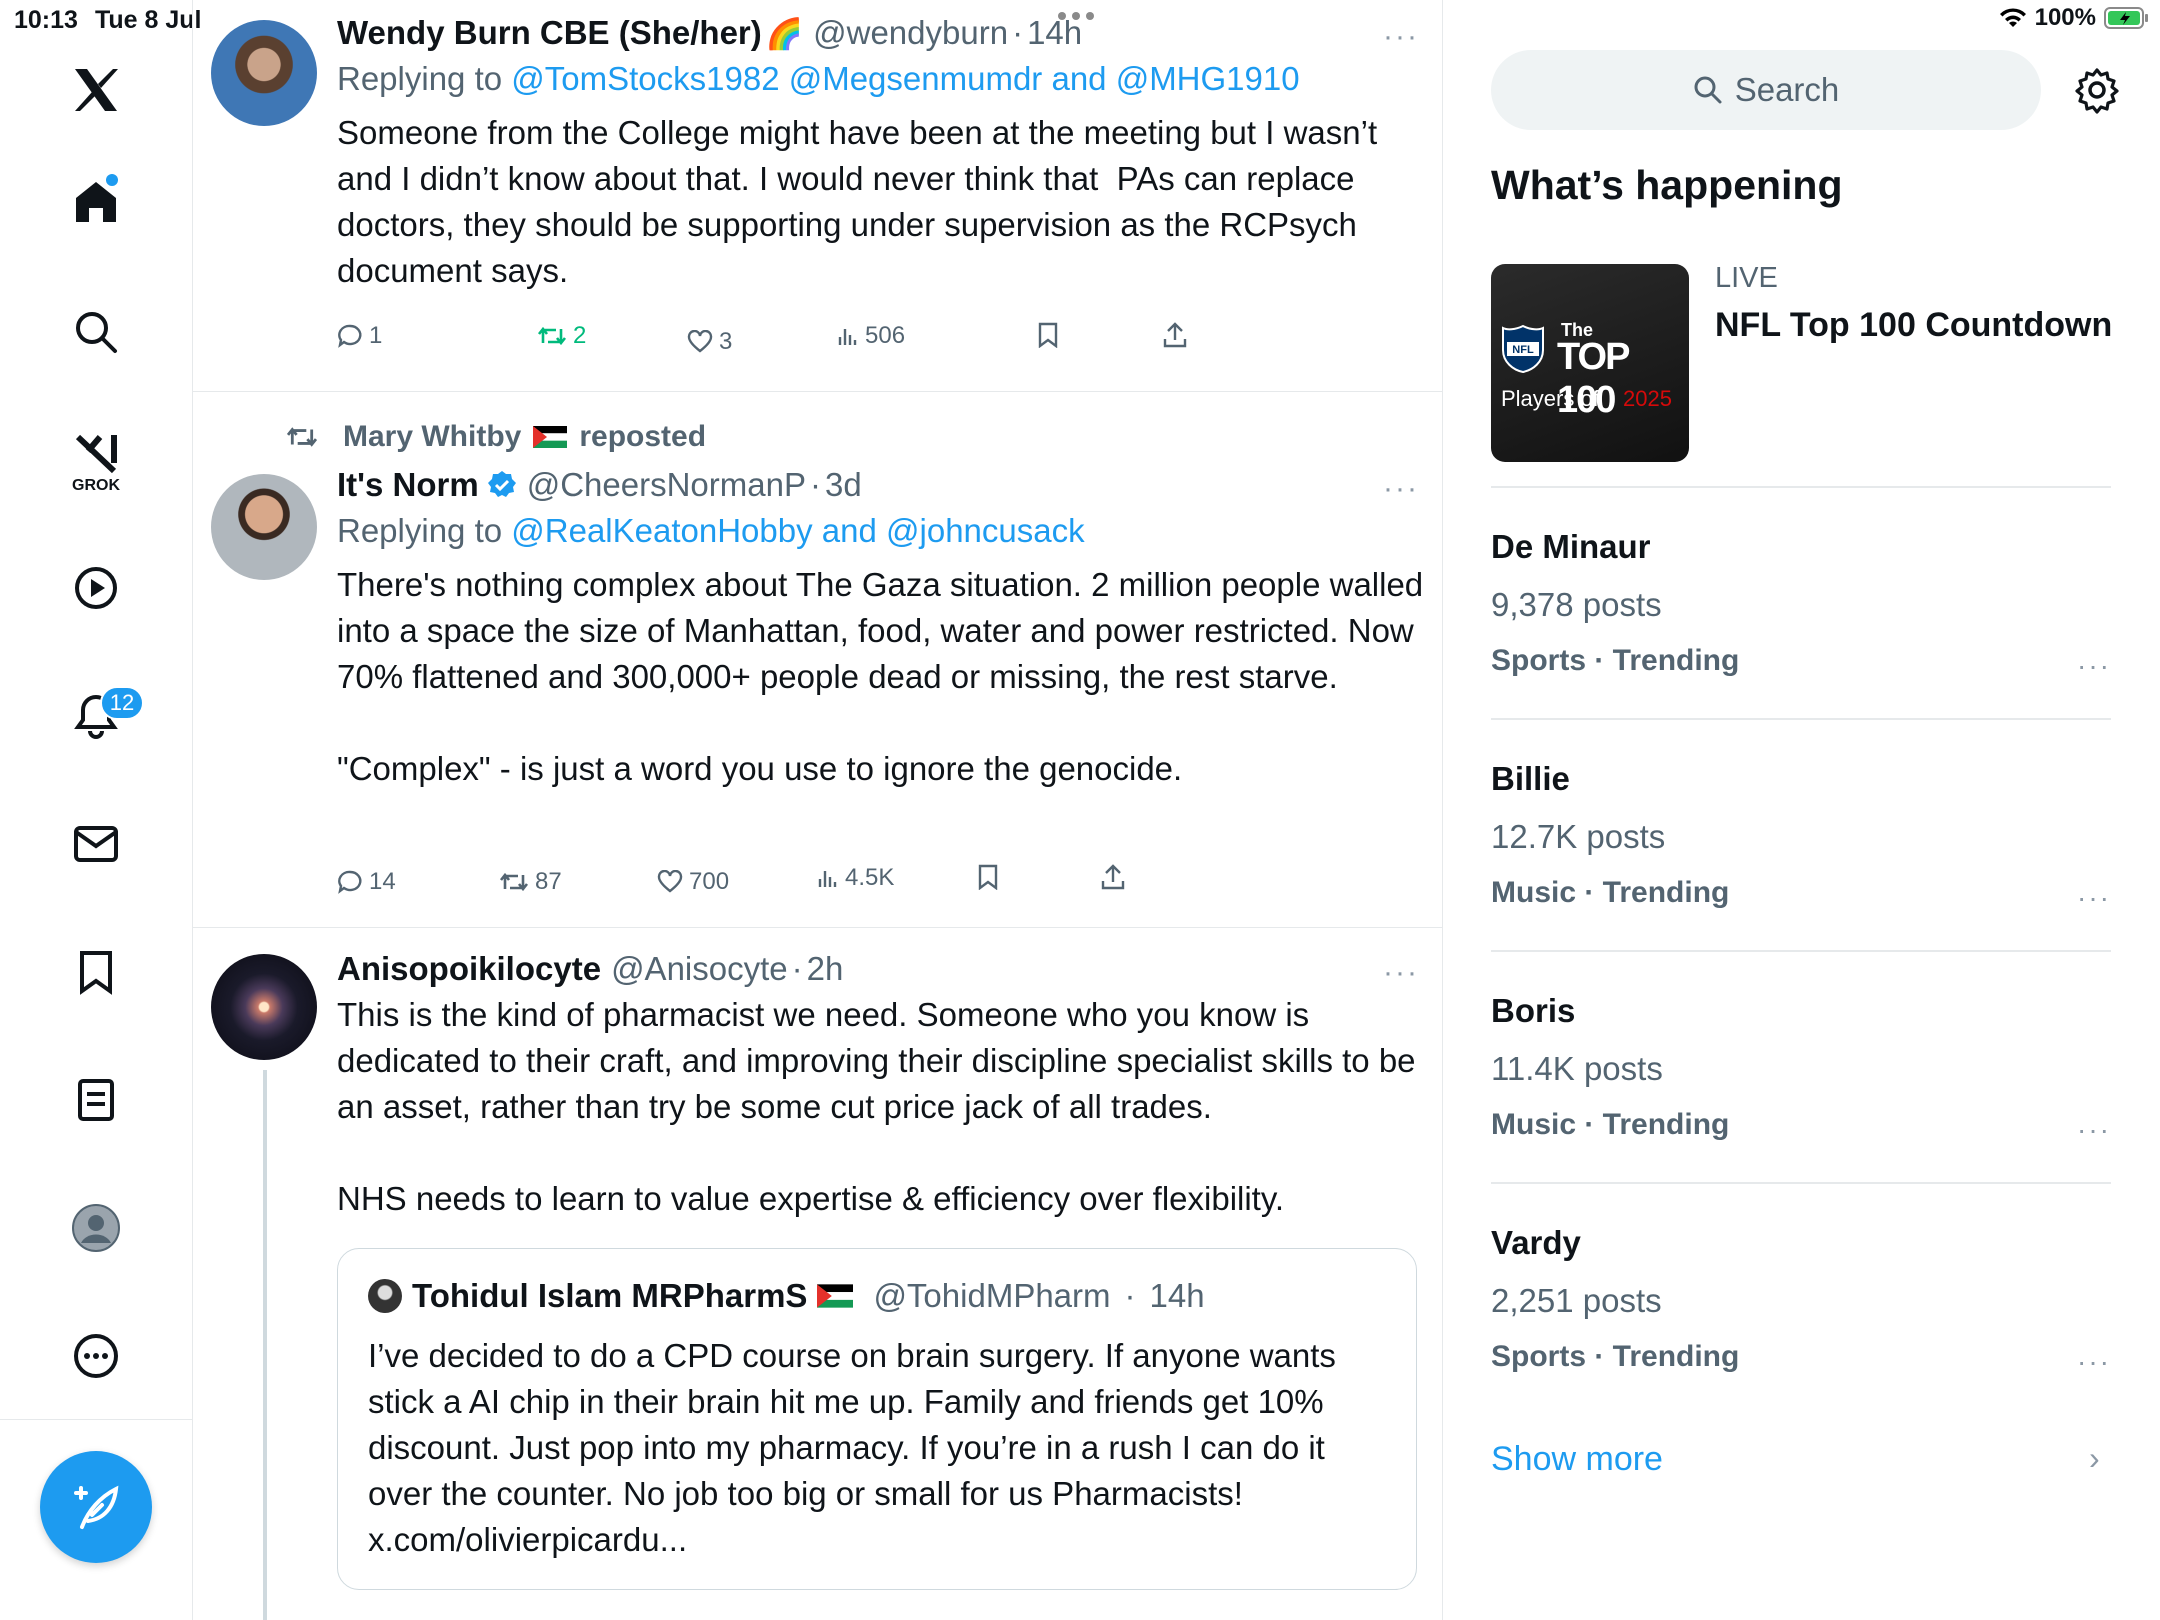 This screenshot has height=1620, width=2160. What do you see at coordinates (855, 878) in the screenshot?
I see `views-button: 4.5K` at bounding box center [855, 878].